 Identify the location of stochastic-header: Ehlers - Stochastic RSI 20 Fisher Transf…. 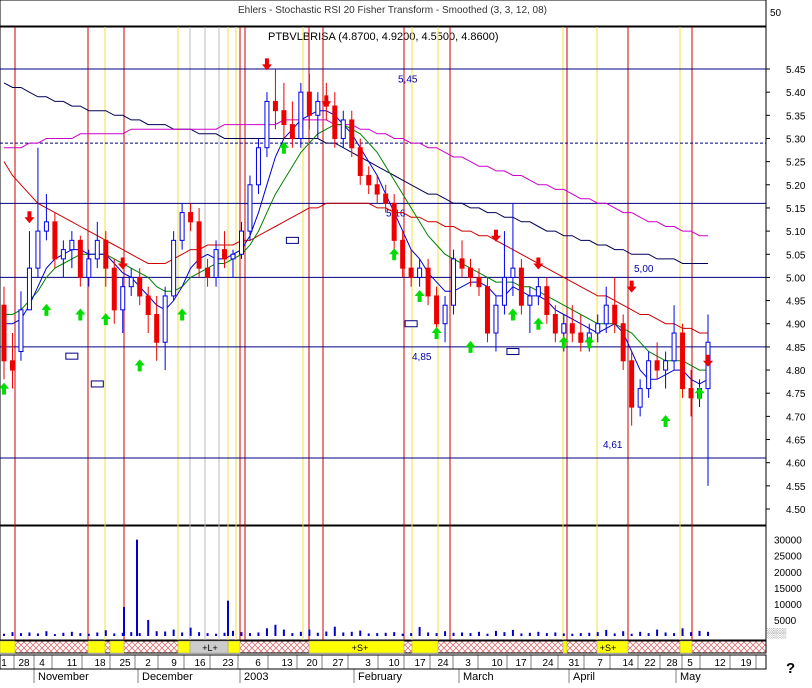
(392, 10).